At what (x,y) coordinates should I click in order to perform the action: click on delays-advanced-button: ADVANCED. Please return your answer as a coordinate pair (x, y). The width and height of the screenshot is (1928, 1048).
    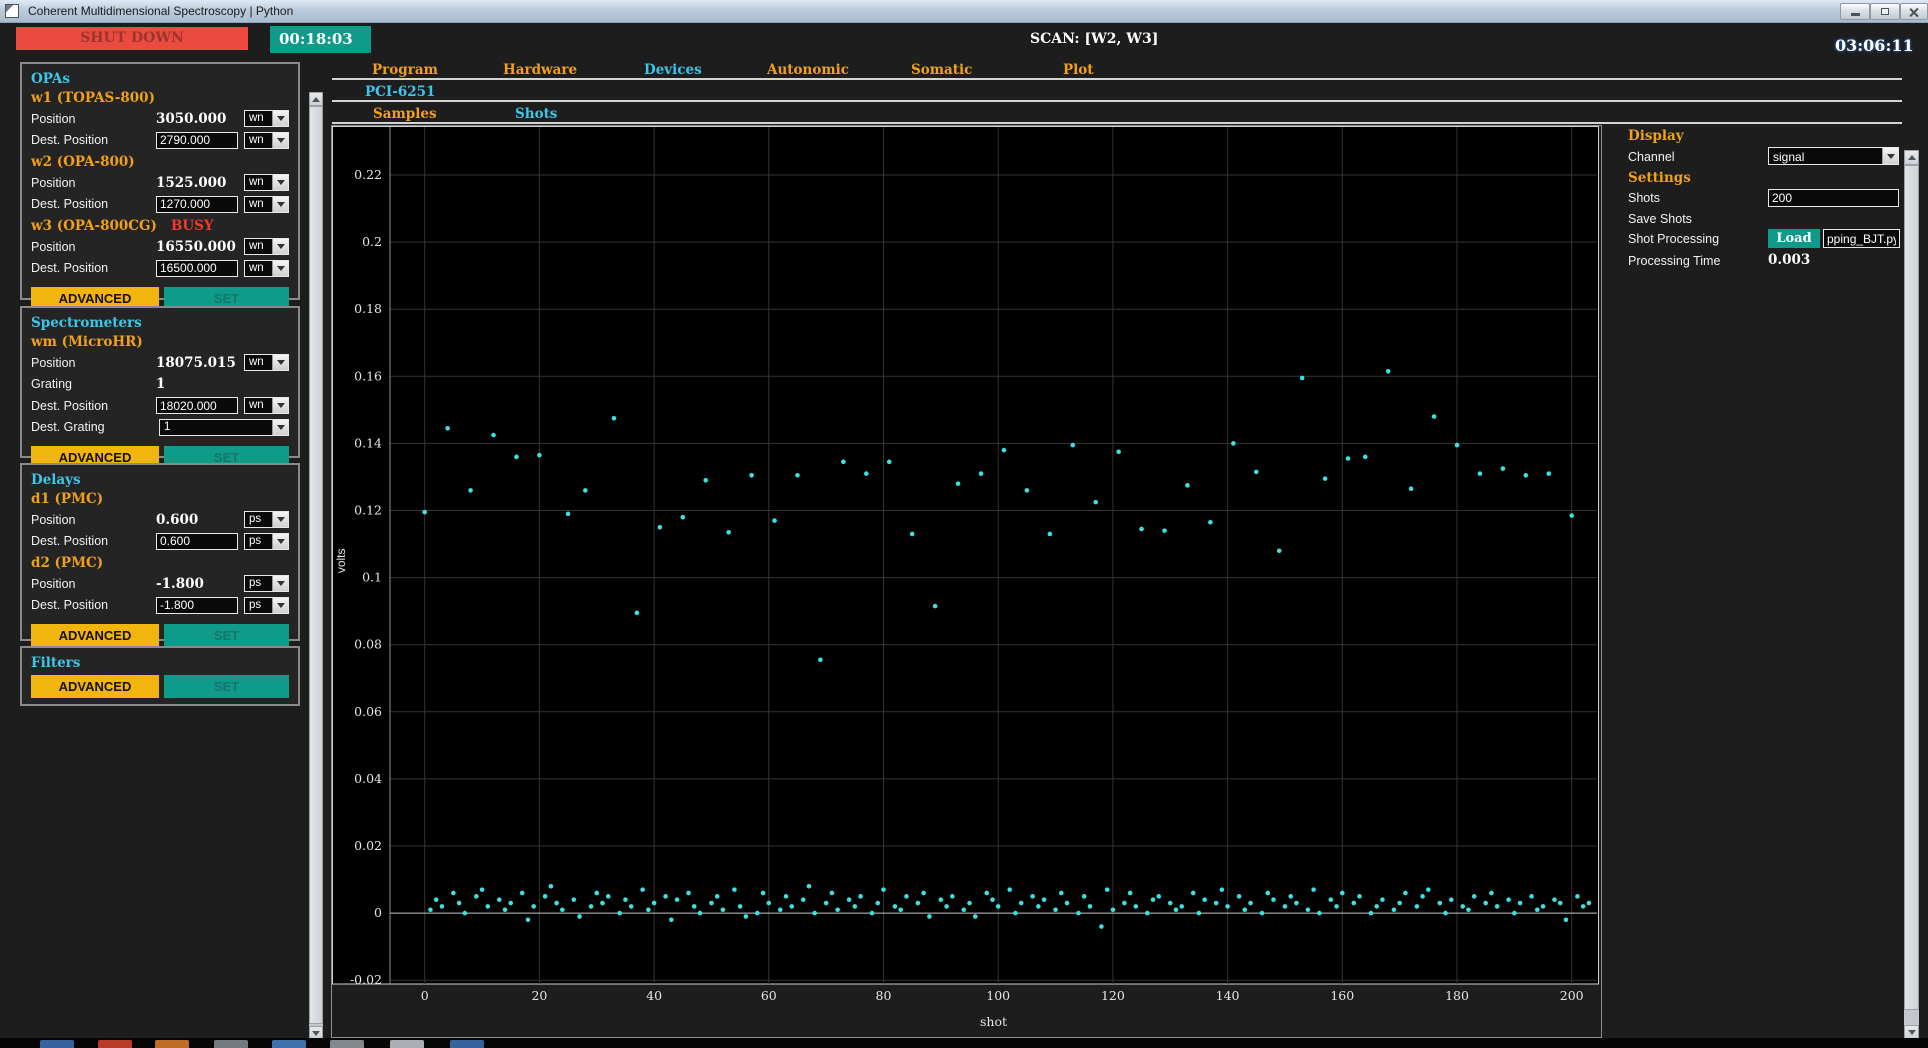
    Looking at the image, I should click on (95, 635).